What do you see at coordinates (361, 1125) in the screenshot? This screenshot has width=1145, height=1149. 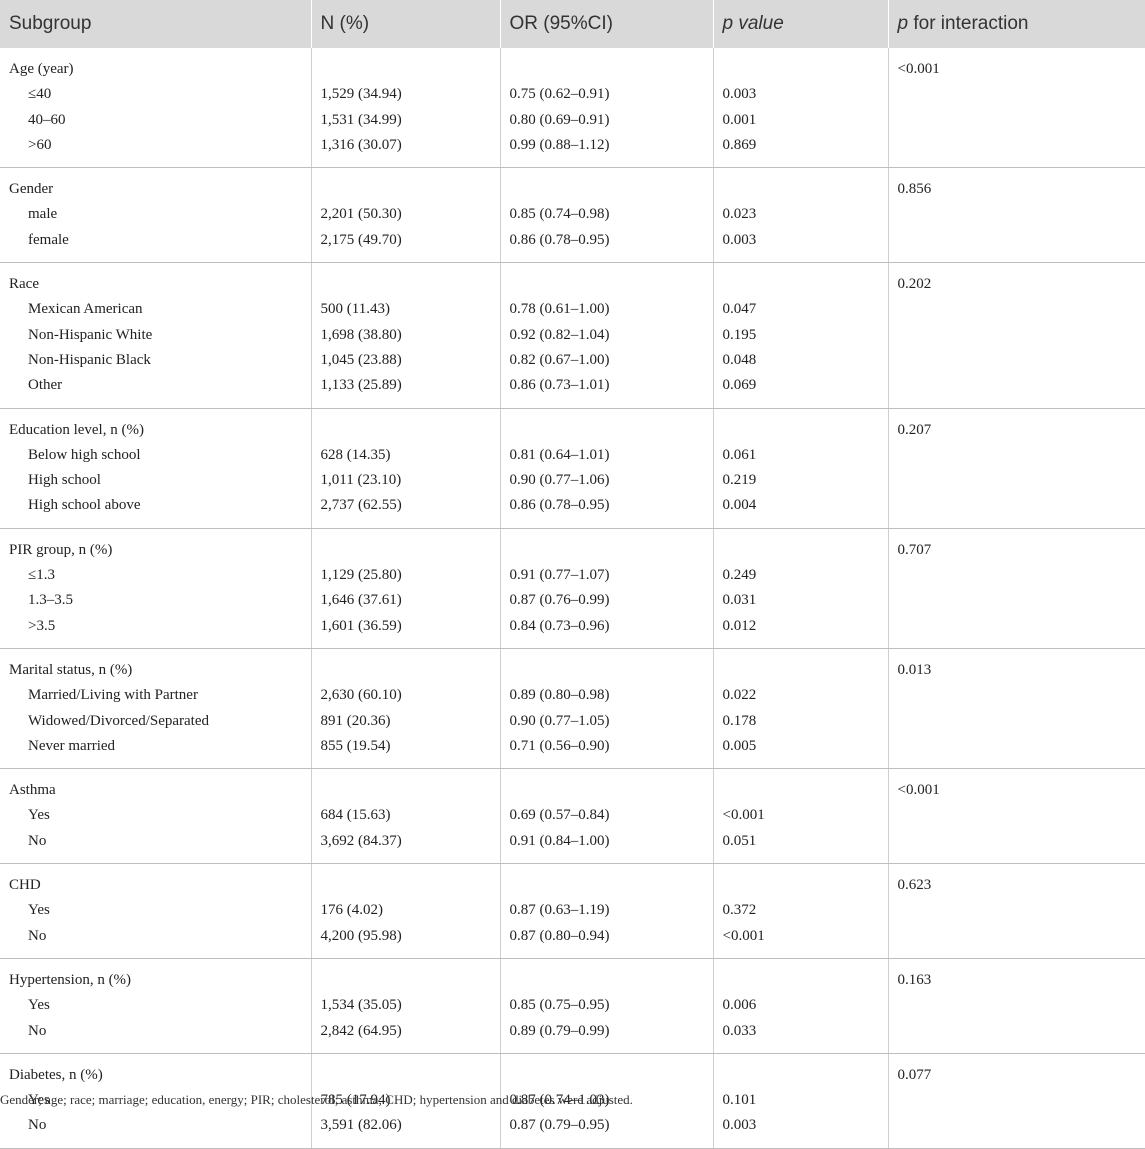 I see `n-percent-value: 3,591 (82.06)` at bounding box center [361, 1125].